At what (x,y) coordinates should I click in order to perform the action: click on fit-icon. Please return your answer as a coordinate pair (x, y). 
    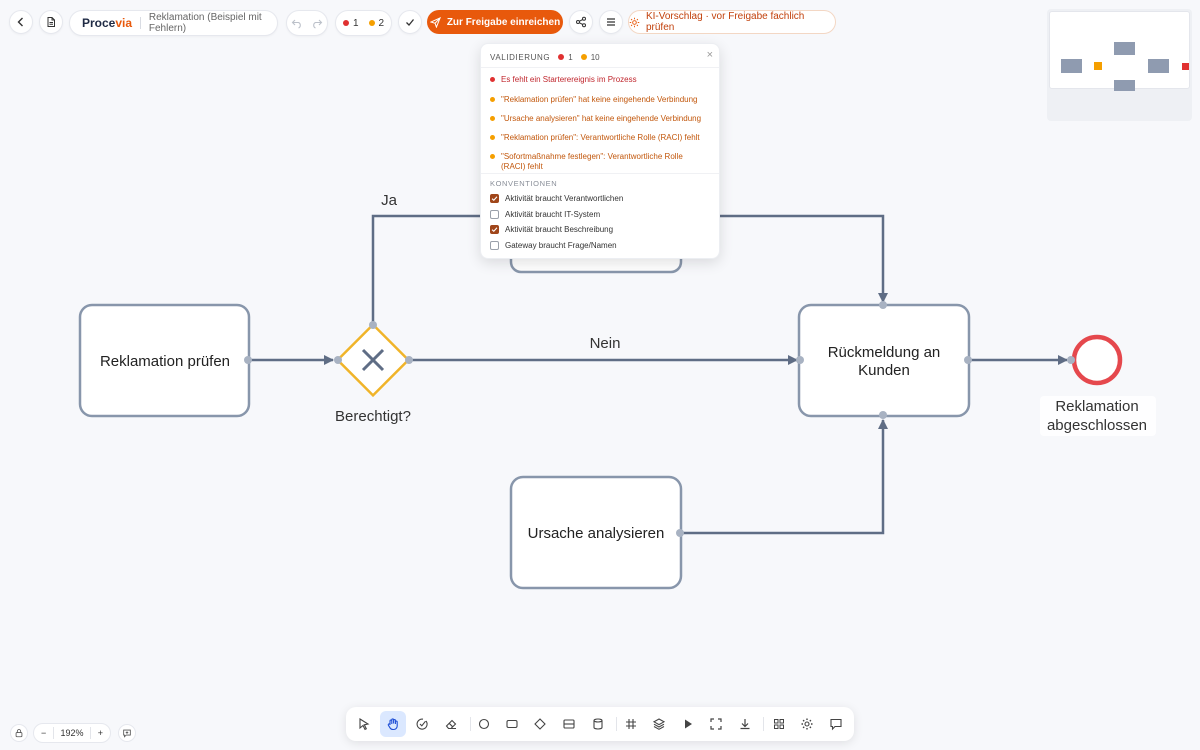
    Looking at the image, I should click on (716, 724).